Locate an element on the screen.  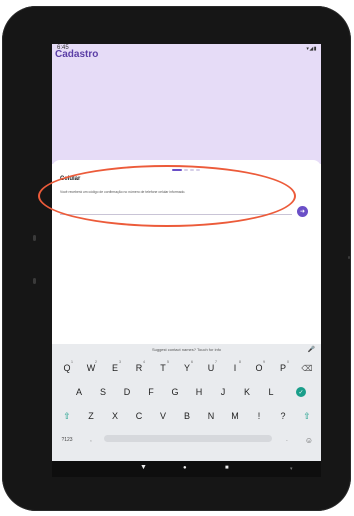
status-bar: 6:45 ▾◢▮ is located at coordinates (186, 50).